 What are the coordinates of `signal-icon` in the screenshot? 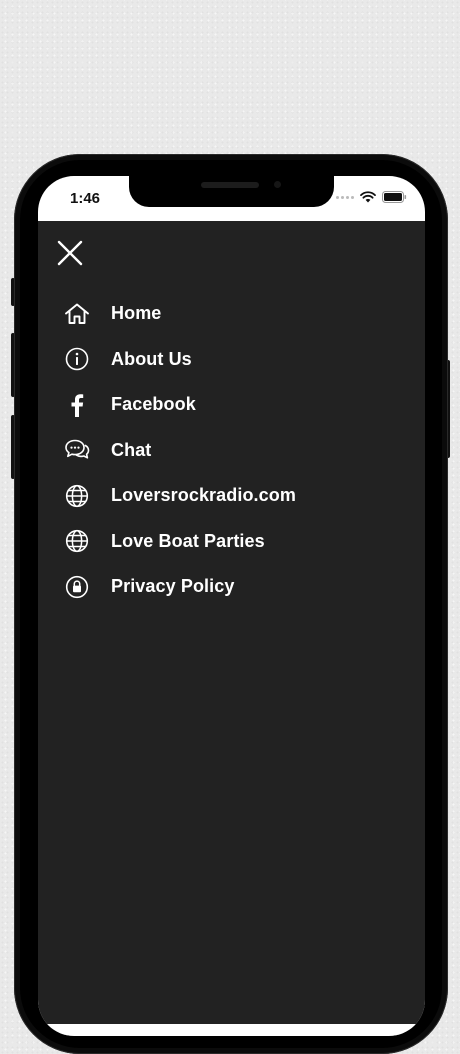 It's located at (345, 197).